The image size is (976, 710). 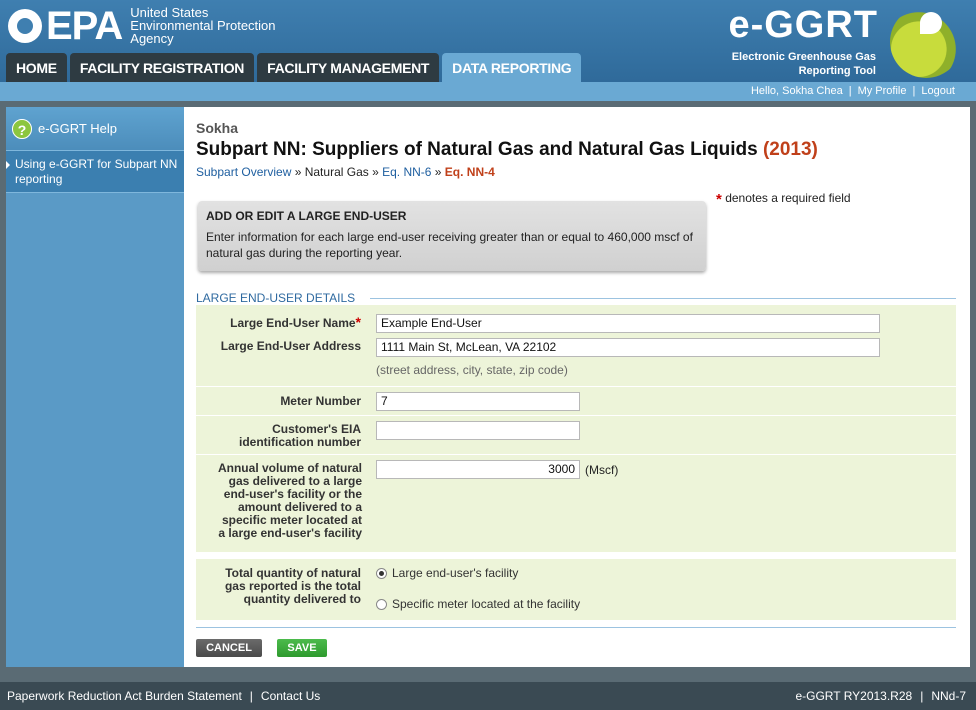 What do you see at coordinates (299, 442) in the screenshot?
I see `eia-id-label-line-2: identification number` at bounding box center [299, 442].